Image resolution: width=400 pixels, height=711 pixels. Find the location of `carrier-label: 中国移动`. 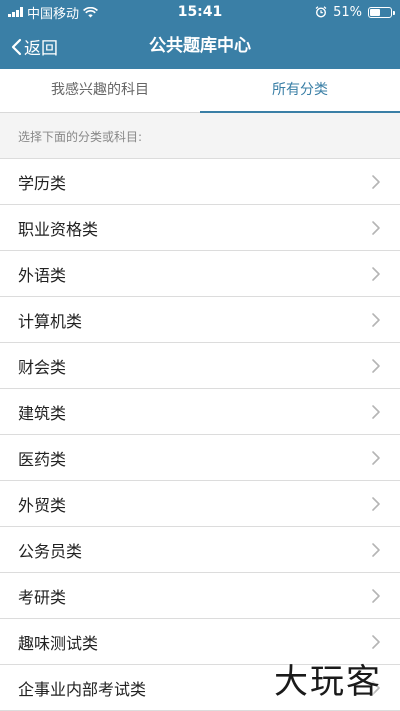

carrier-label: 中国移动 is located at coordinates (53, 14).